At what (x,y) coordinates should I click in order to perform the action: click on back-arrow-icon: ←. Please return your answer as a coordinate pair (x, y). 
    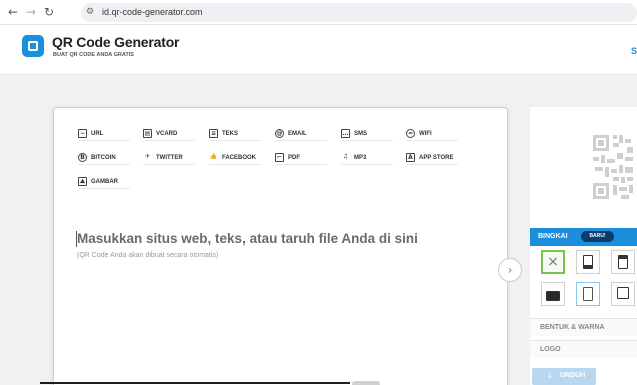
    Looking at the image, I should click on (13, 12).